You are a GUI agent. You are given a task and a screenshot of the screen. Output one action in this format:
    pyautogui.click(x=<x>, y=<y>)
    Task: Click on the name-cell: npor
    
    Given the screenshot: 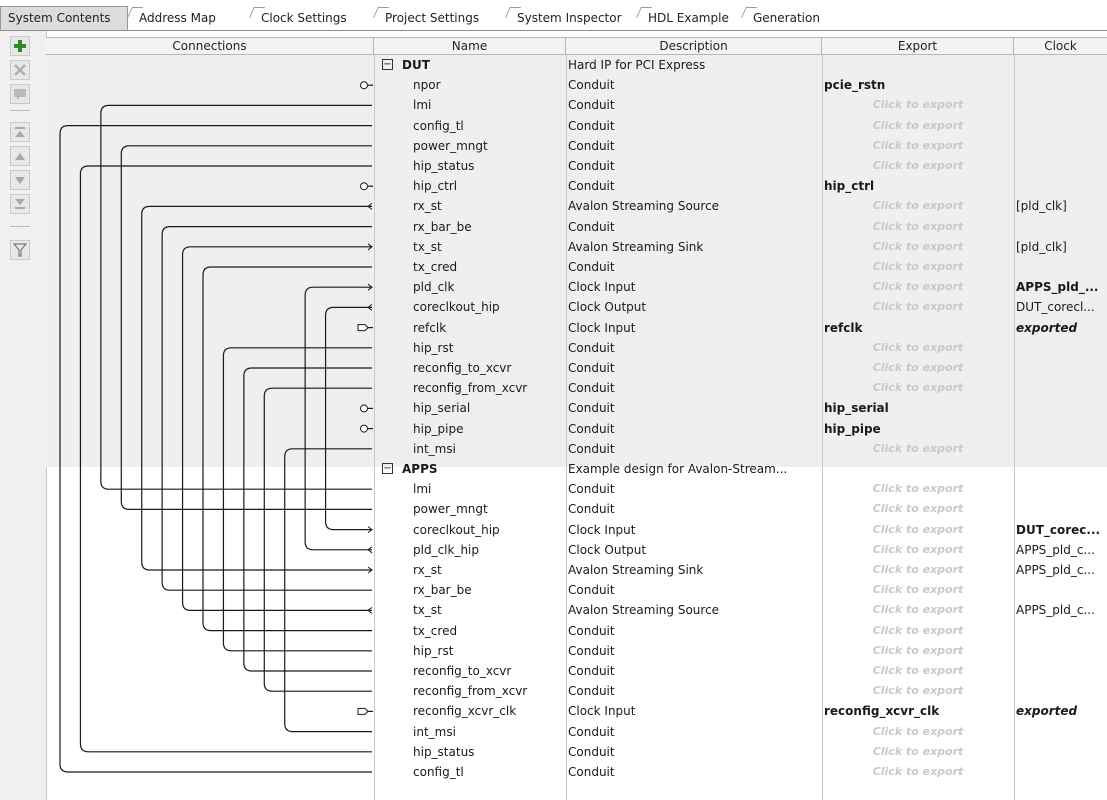 What is the action you would take?
    pyautogui.click(x=470, y=85)
    